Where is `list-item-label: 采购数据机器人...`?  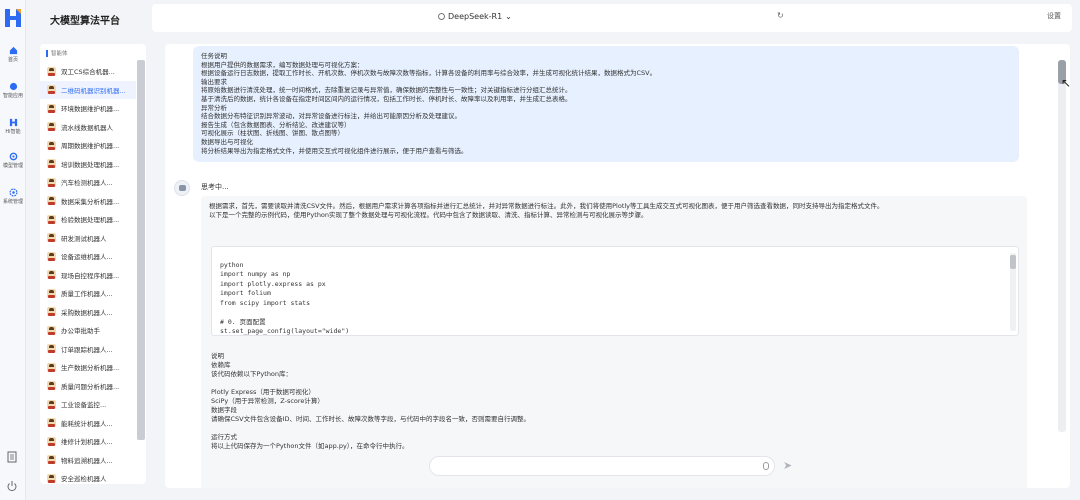 list-item-label: 采购数据机器人... is located at coordinates (87, 312).